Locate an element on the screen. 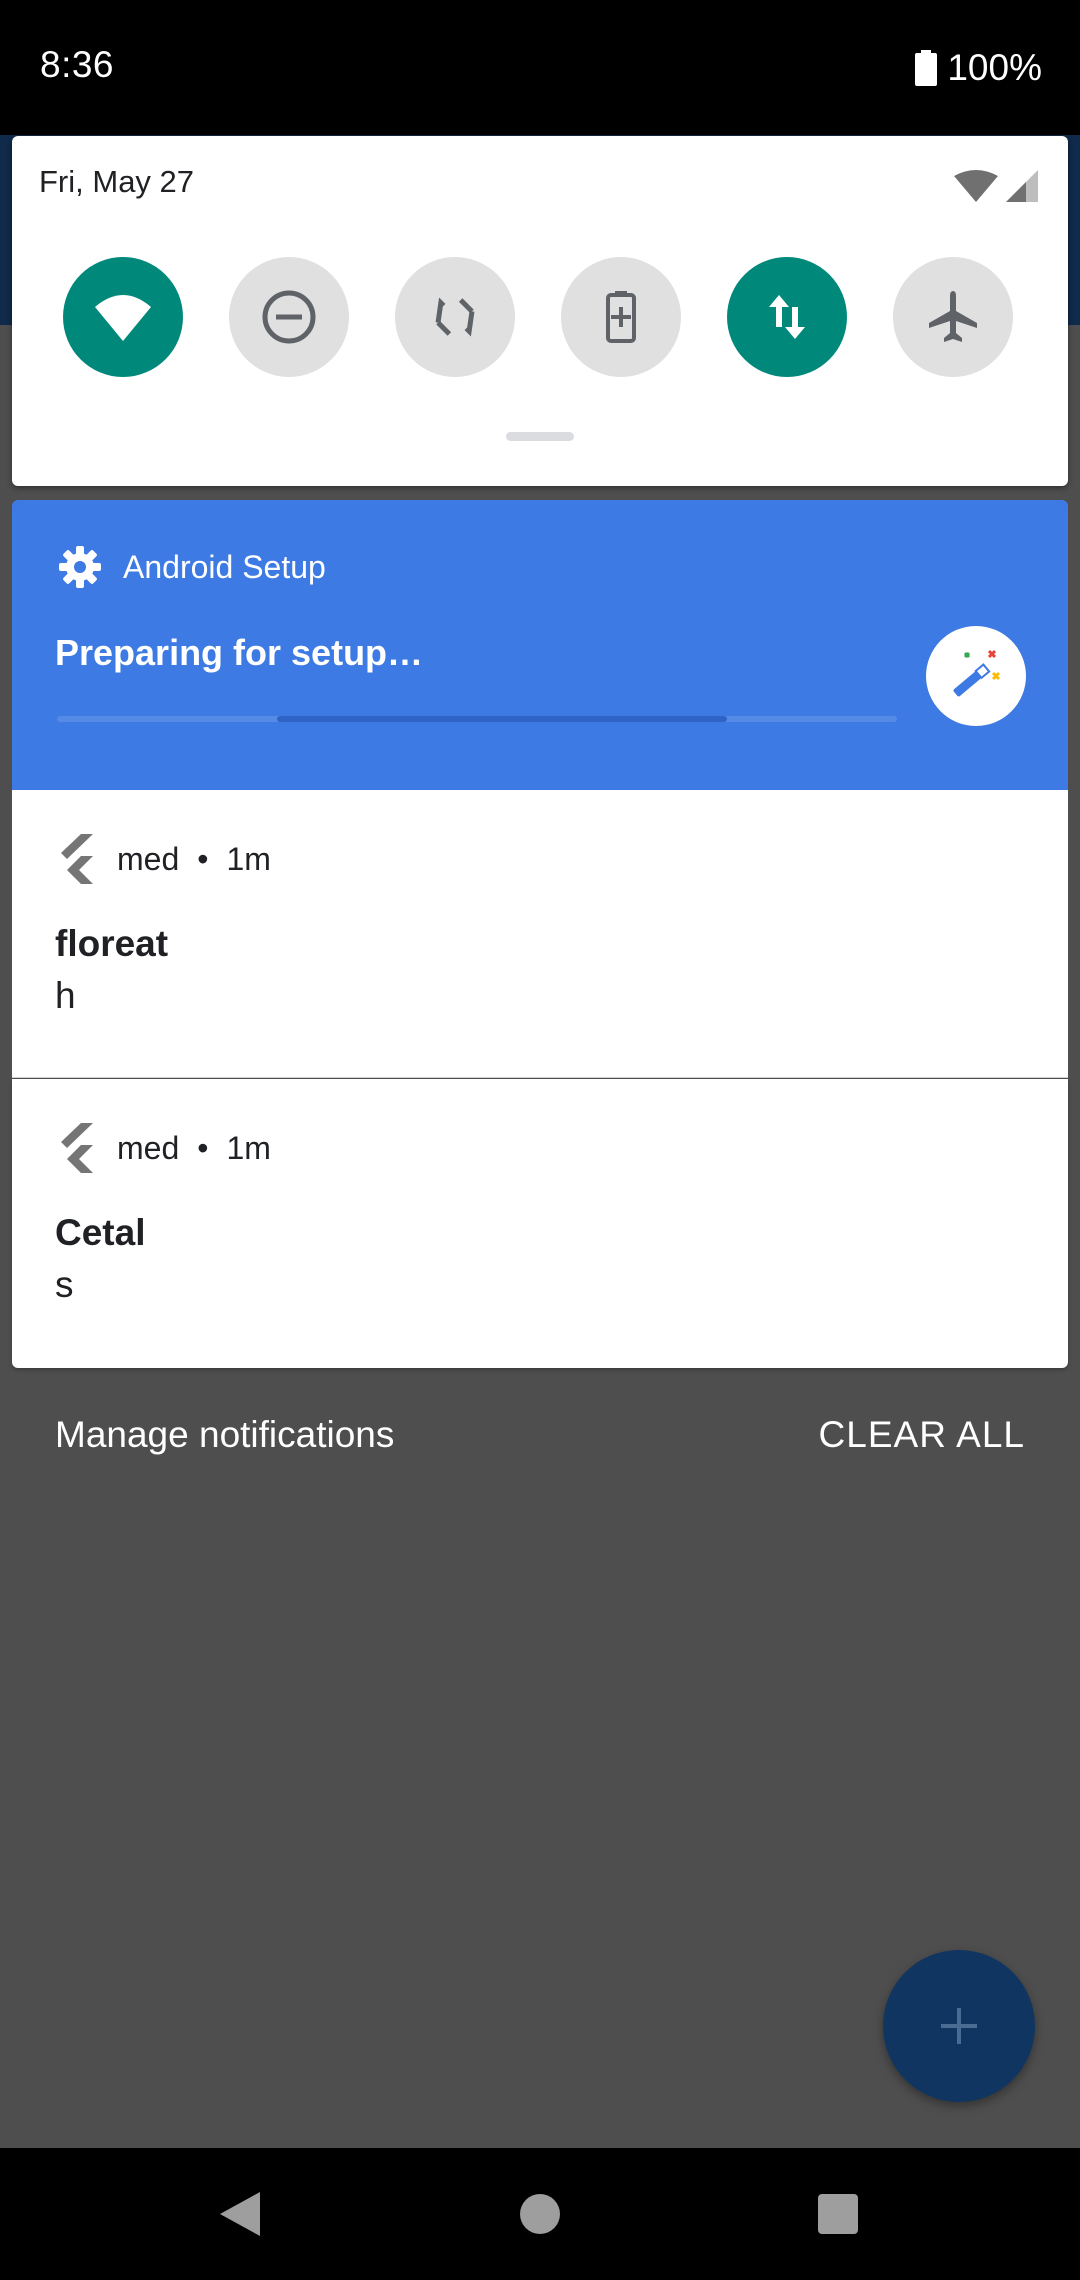 This screenshot has height=2280, width=1080. manage-notifications-button: Manage notifications is located at coordinates (224, 1435).